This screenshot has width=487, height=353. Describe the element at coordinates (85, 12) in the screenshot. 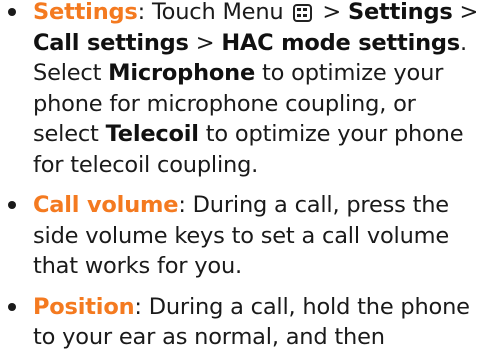

I see `term-settings: Settings` at that location.